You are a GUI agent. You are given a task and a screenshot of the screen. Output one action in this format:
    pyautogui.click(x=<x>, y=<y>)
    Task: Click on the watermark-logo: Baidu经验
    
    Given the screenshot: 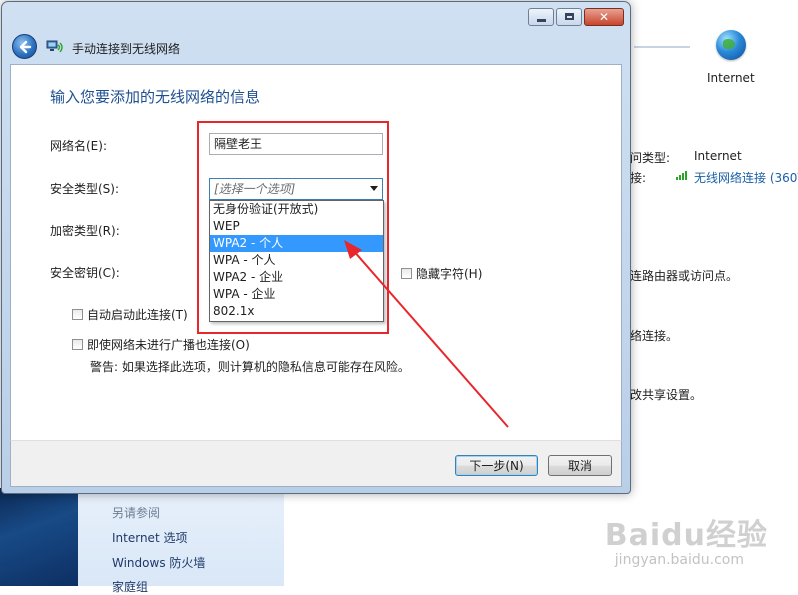 What is the action you would take?
    pyautogui.click(x=686, y=535)
    